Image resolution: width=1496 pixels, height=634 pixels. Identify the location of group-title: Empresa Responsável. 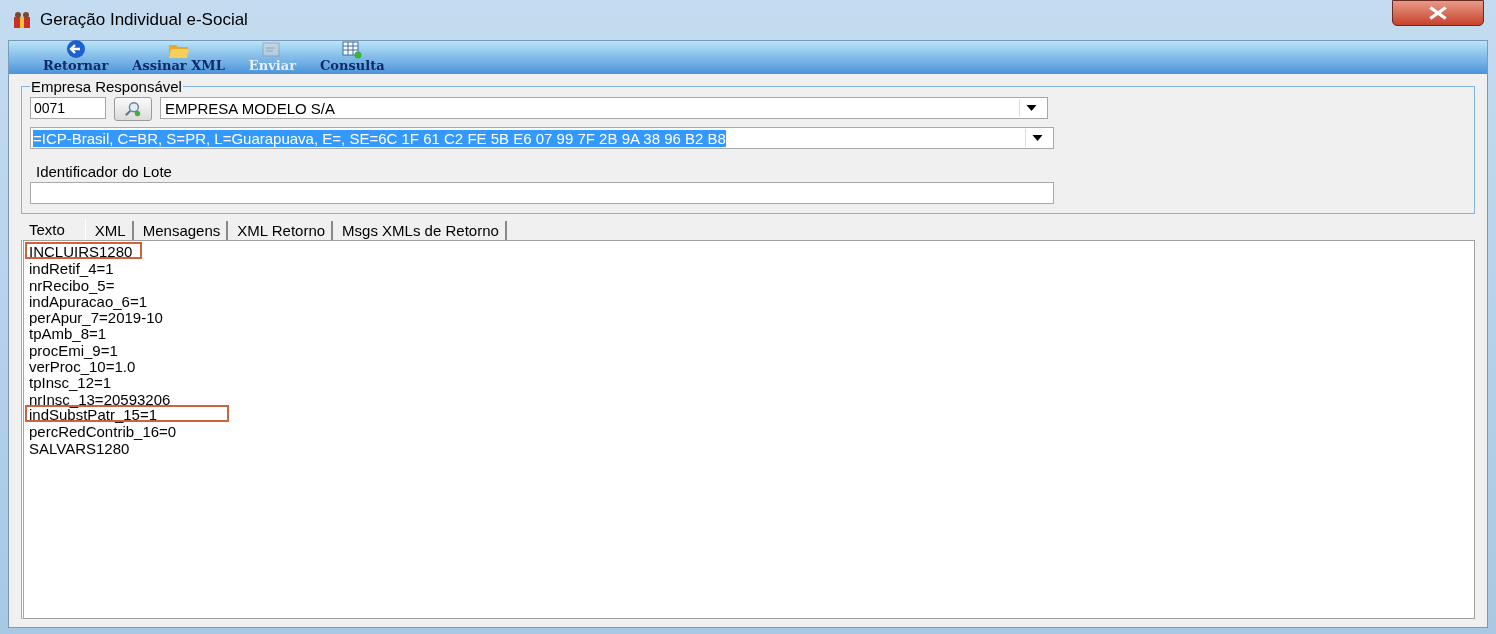
(106, 86).